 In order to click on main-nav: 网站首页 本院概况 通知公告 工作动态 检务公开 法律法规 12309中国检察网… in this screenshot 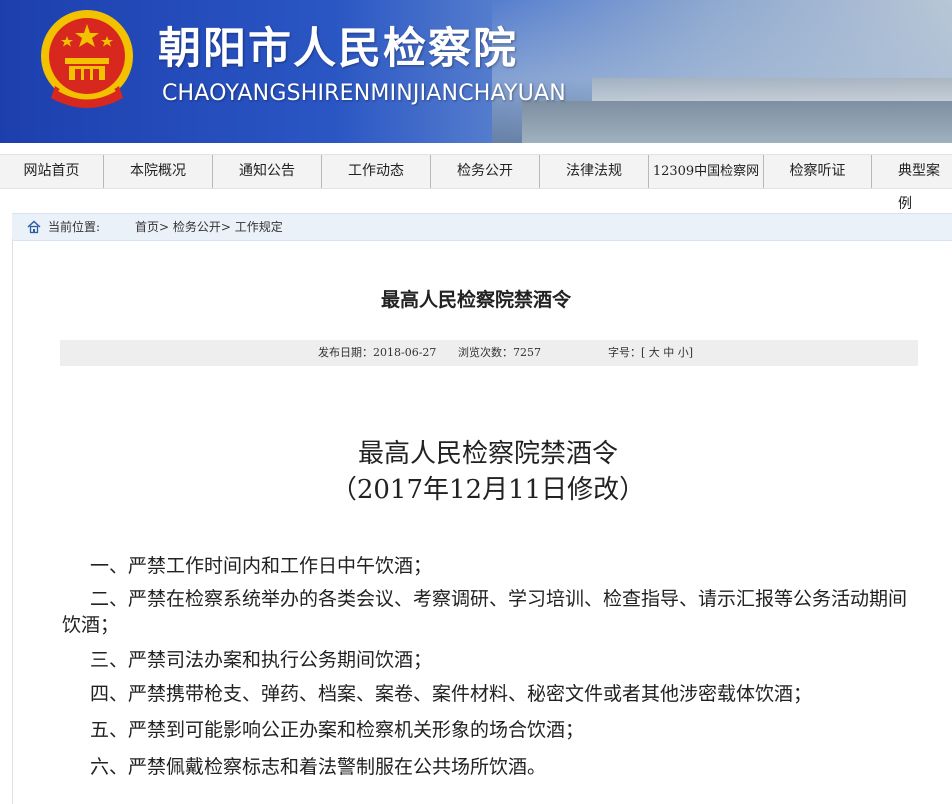, I will do `click(476, 183)`.